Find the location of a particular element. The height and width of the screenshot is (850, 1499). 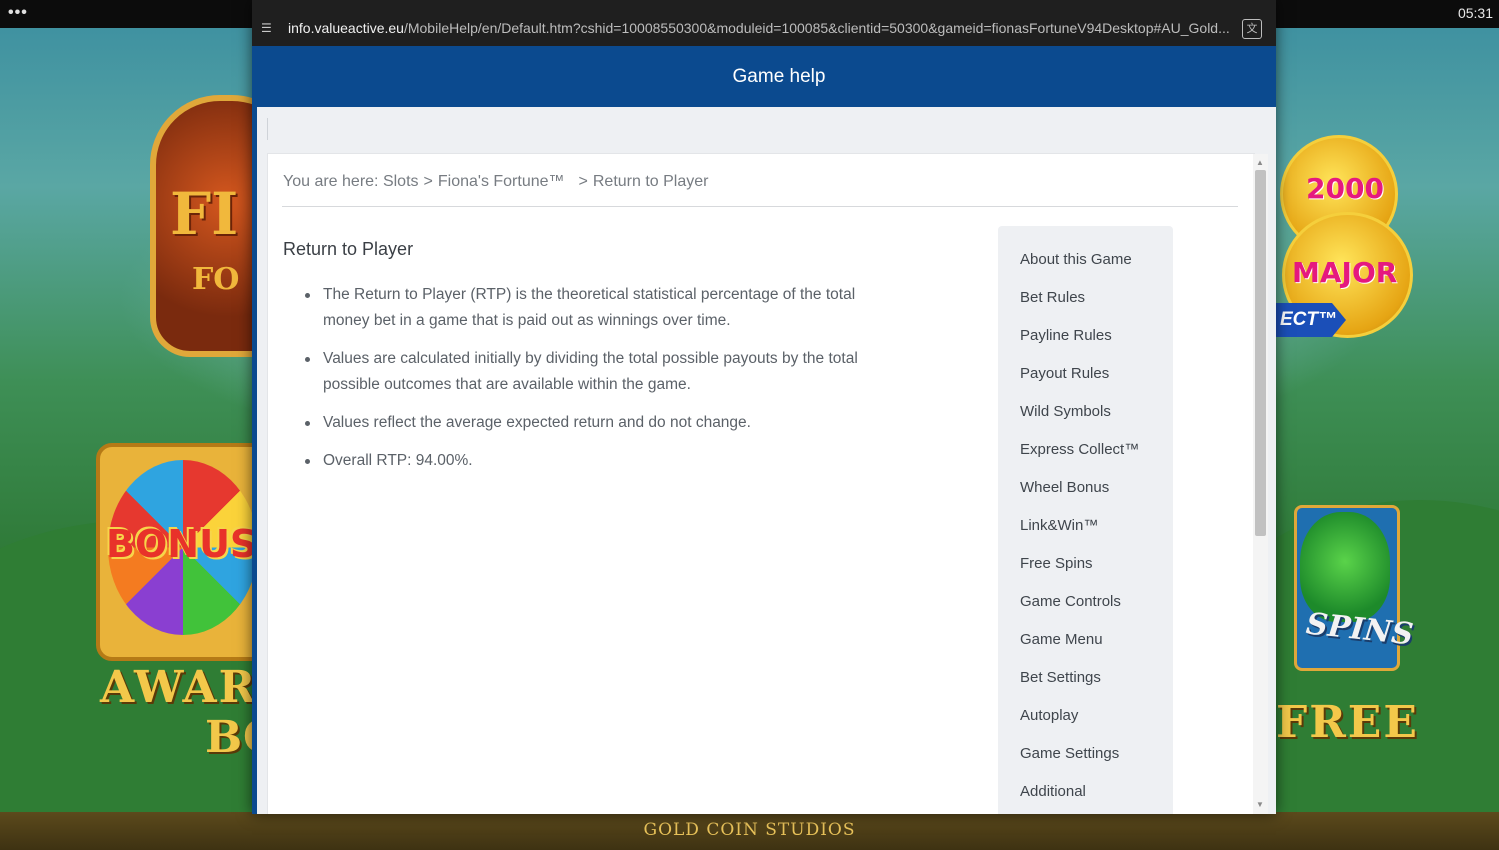

nav-item-bet-rules: Bet Rules is located at coordinates (1079, 307).